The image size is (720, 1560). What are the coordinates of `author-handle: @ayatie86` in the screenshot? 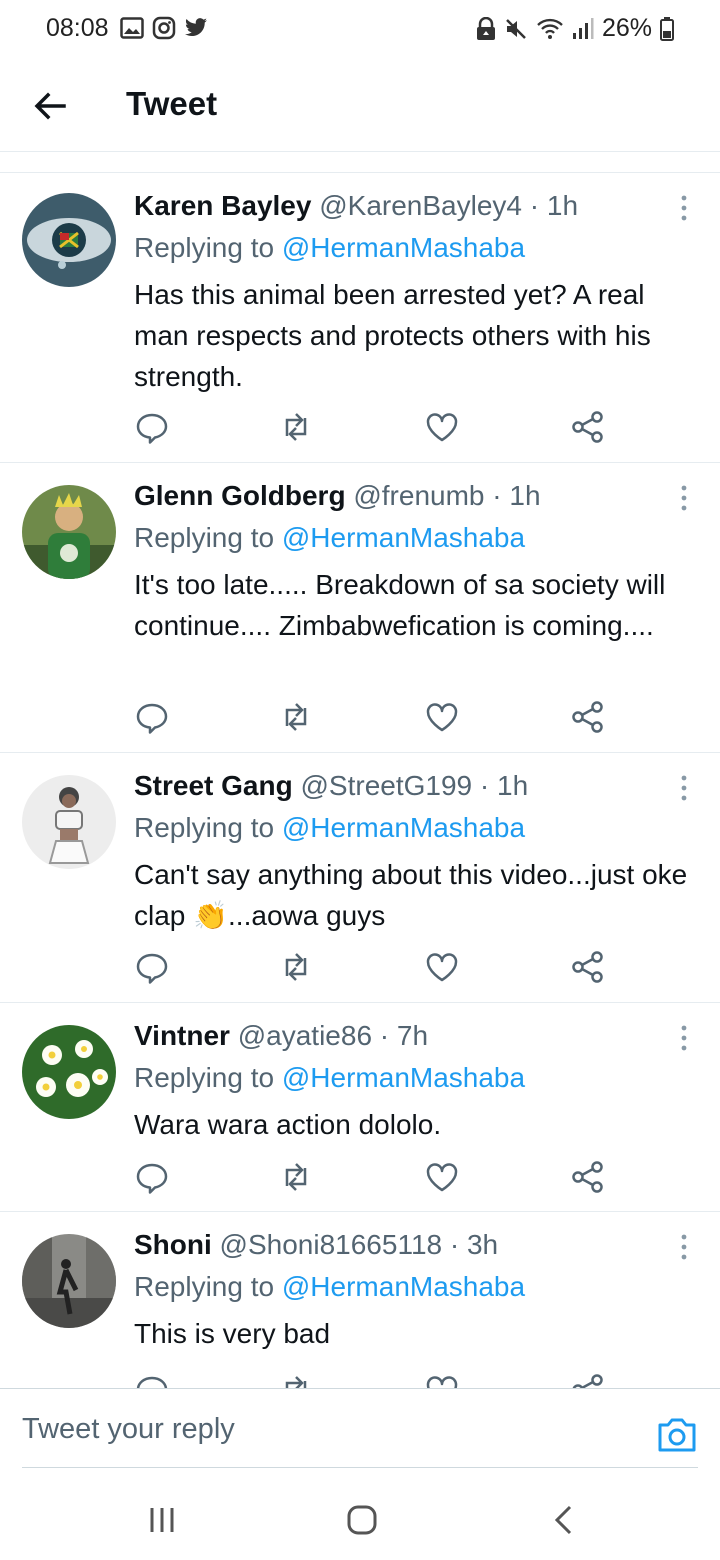 It's located at (305, 1035).